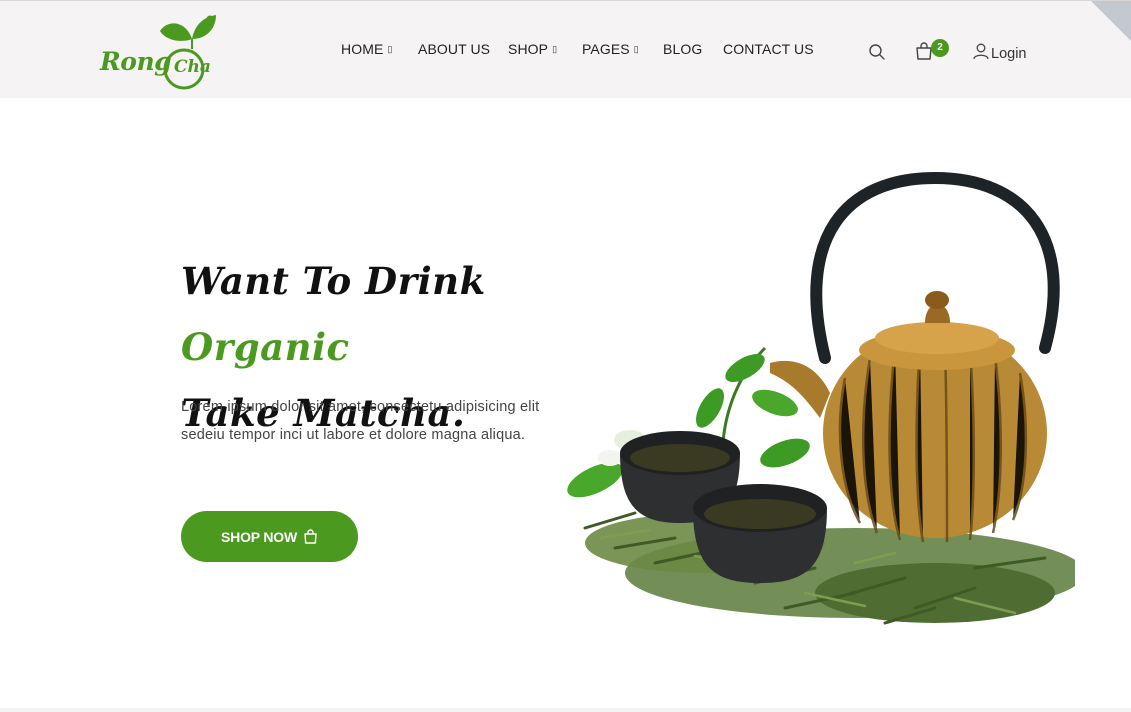  What do you see at coordinates (565, 710) in the screenshot?
I see `section-divider` at bounding box center [565, 710].